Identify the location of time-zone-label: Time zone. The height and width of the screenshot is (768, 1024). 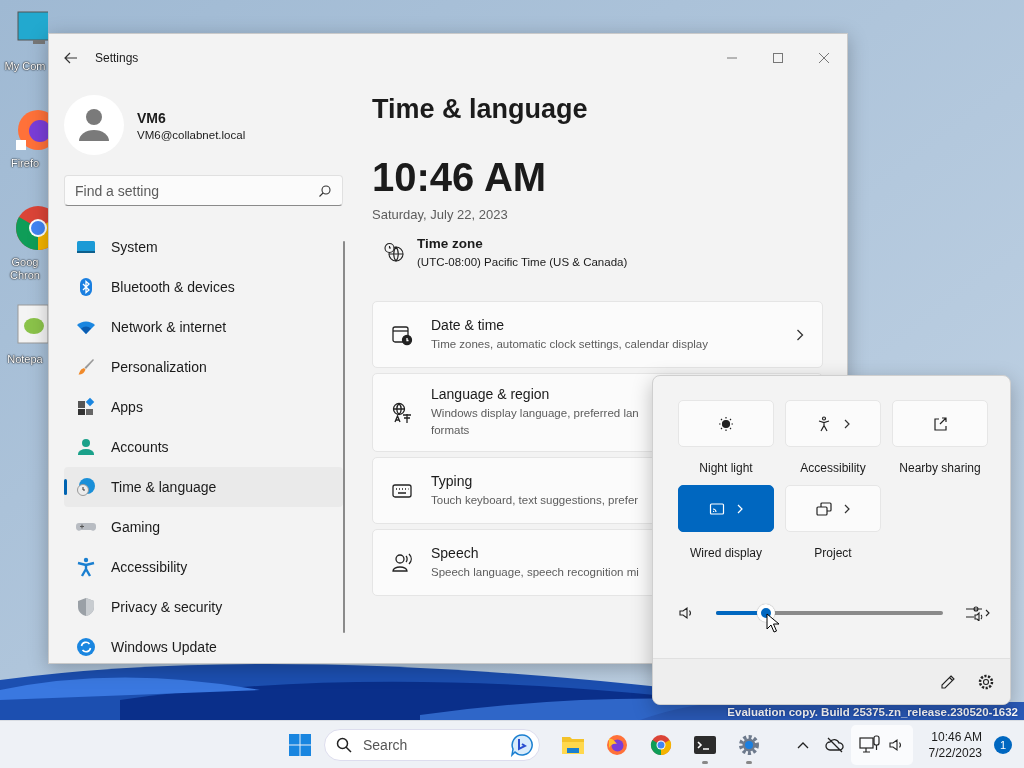
(450, 243).